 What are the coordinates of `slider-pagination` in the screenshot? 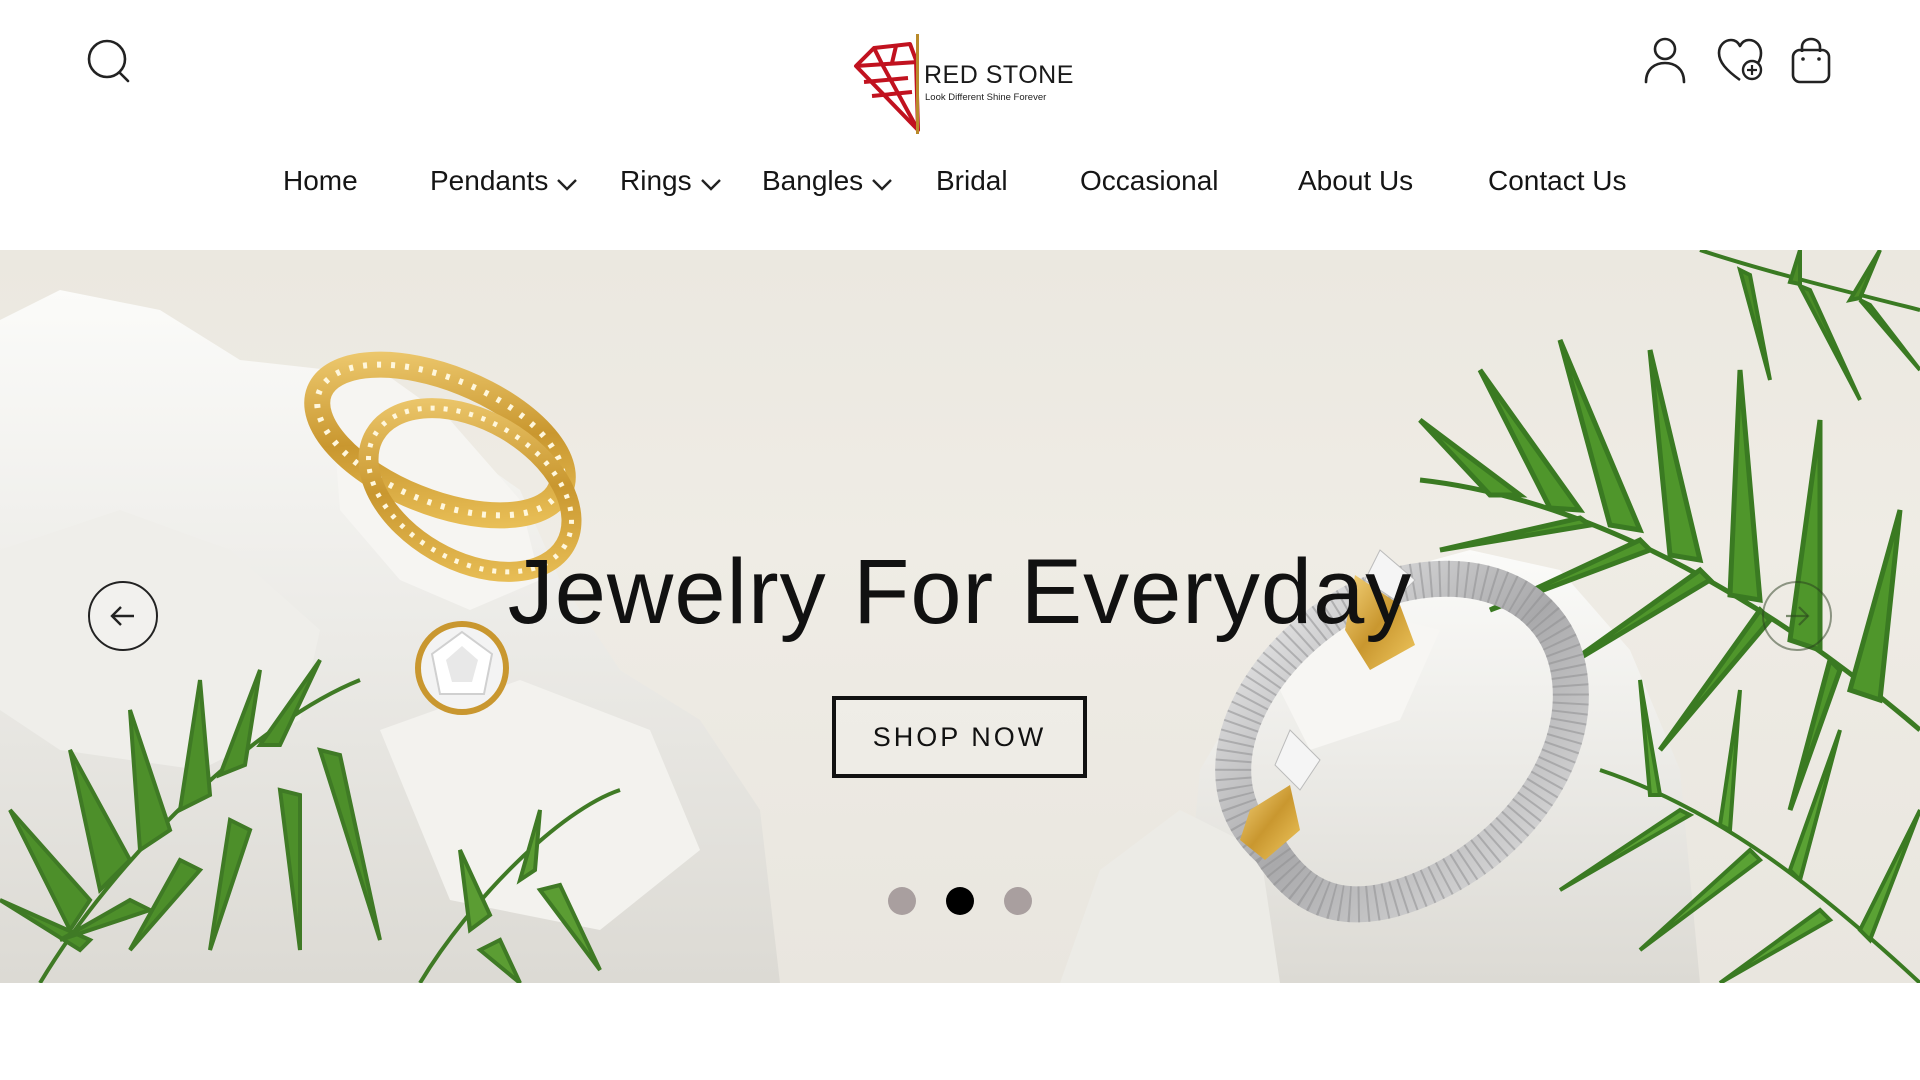 It's located at (960, 902).